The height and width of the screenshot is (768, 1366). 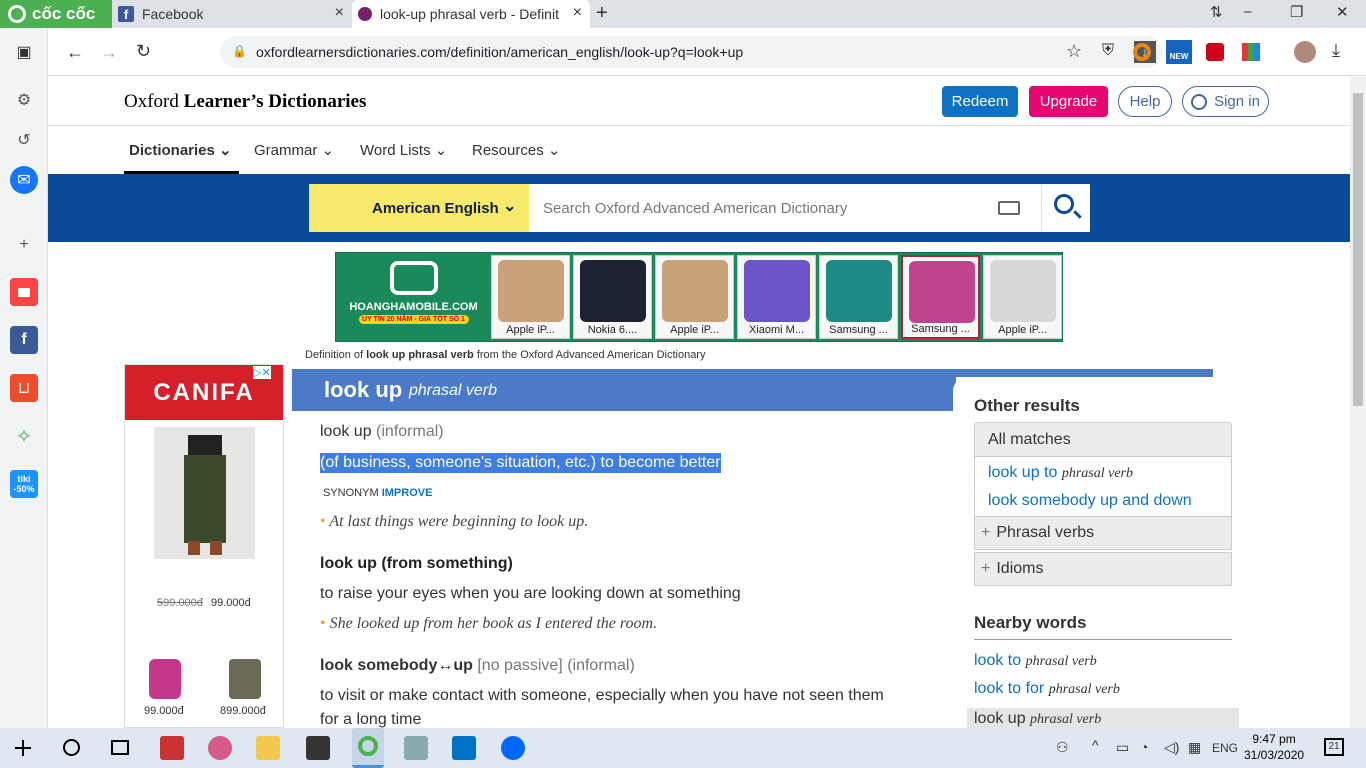 I want to click on volume-icon: ◁), so click(x=1171, y=747).